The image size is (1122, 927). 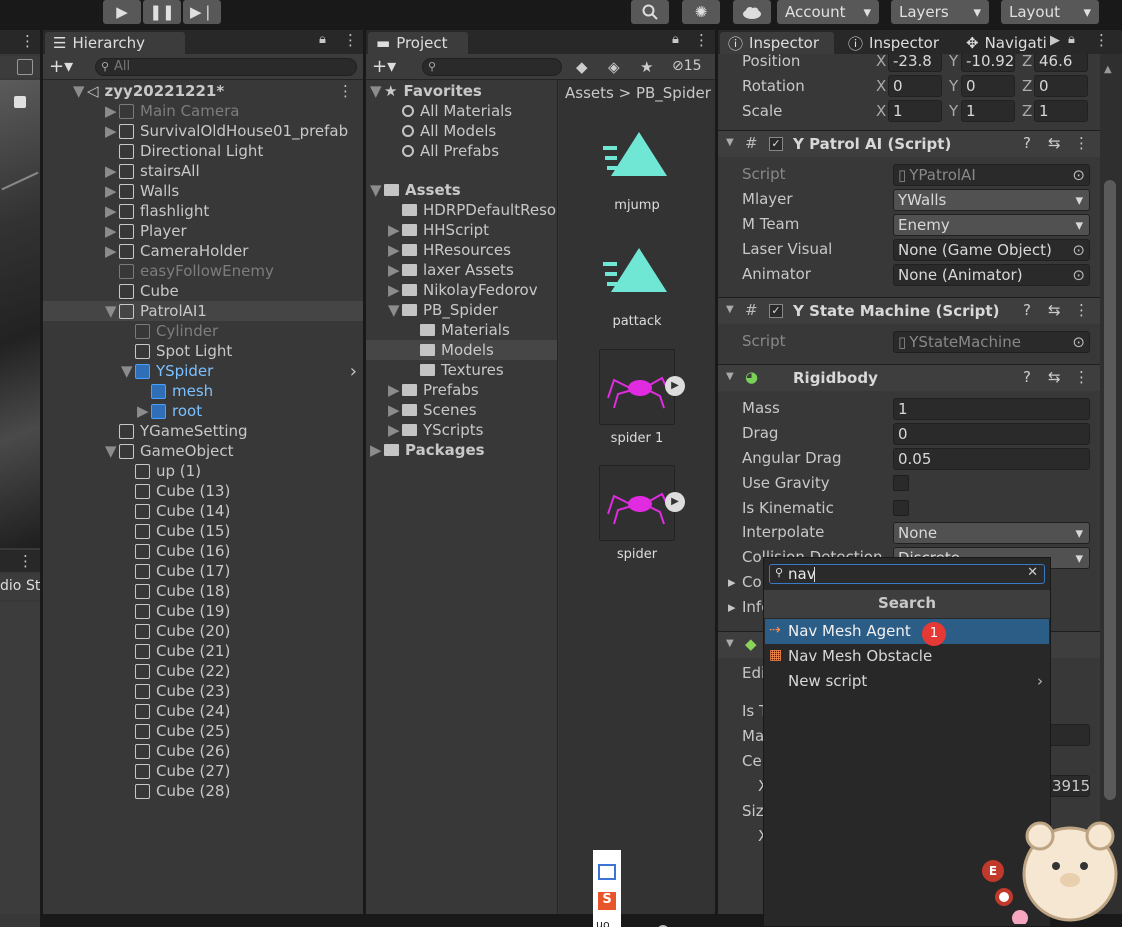 What do you see at coordinates (637, 402) in the screenshot?
I see `asset-thumbnail: ▶ spider 1` at bounding box center [637, 402].